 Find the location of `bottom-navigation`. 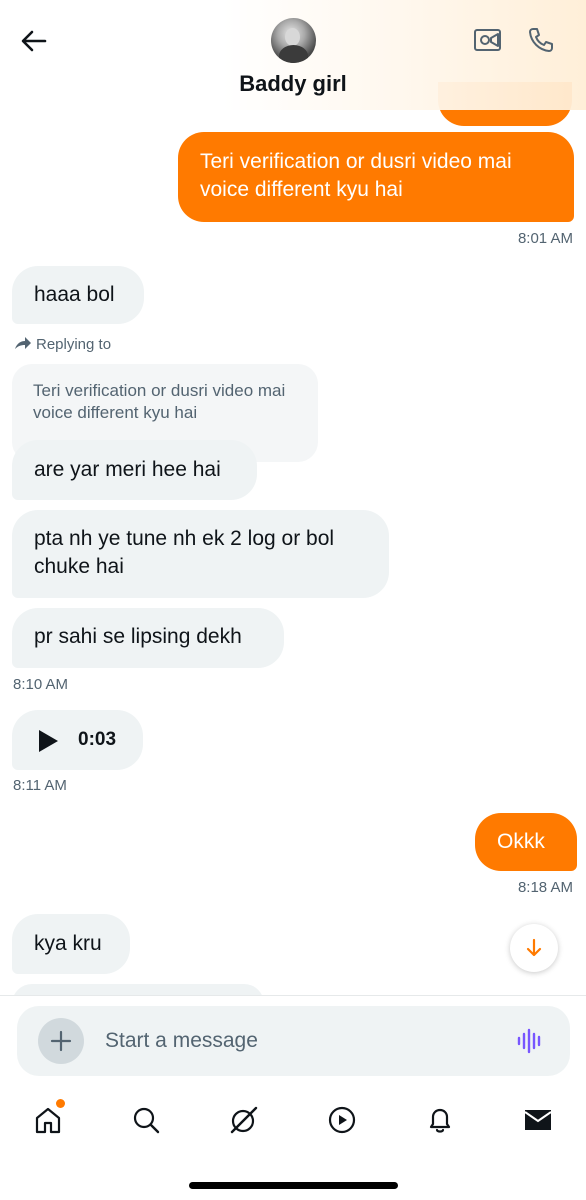

bottom-navigation is located at coordinates (293, 1120).